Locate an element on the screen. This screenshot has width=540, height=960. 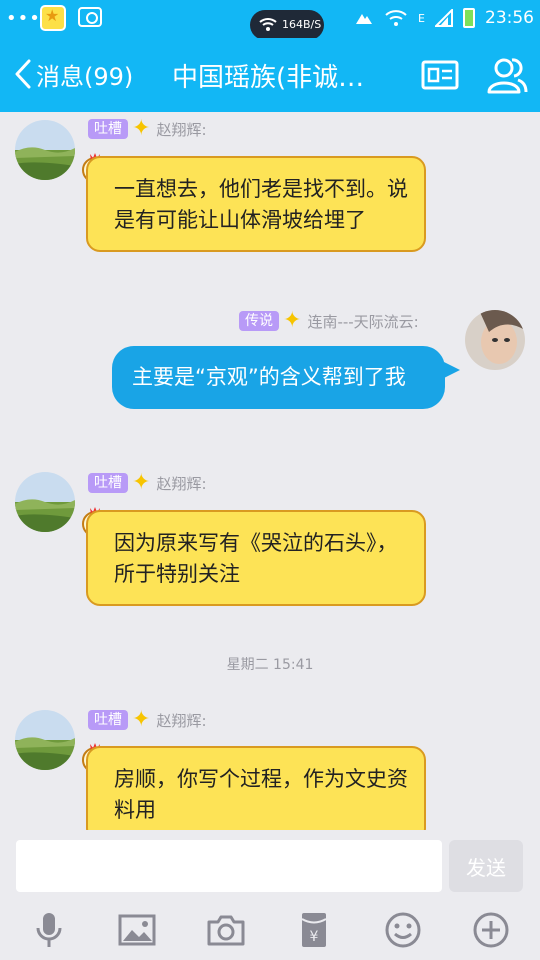
status-icons: E 23:56 is located at coordinates (443, 18).